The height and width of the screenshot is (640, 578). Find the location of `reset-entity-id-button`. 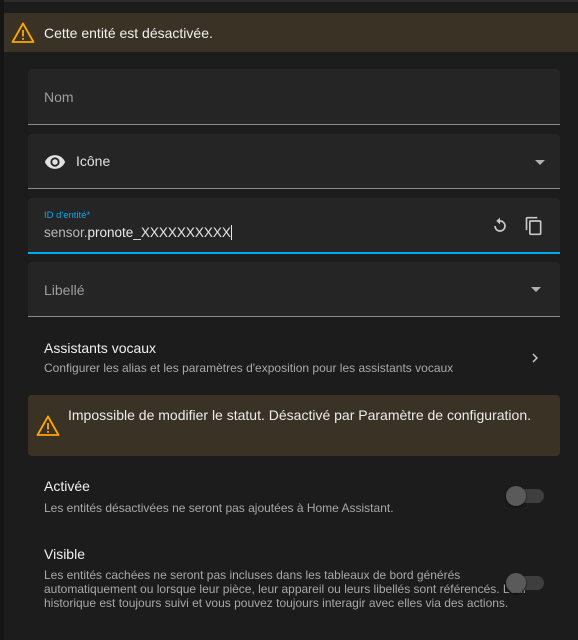

reset-entity-id-button is located at coordinates (500, 226).